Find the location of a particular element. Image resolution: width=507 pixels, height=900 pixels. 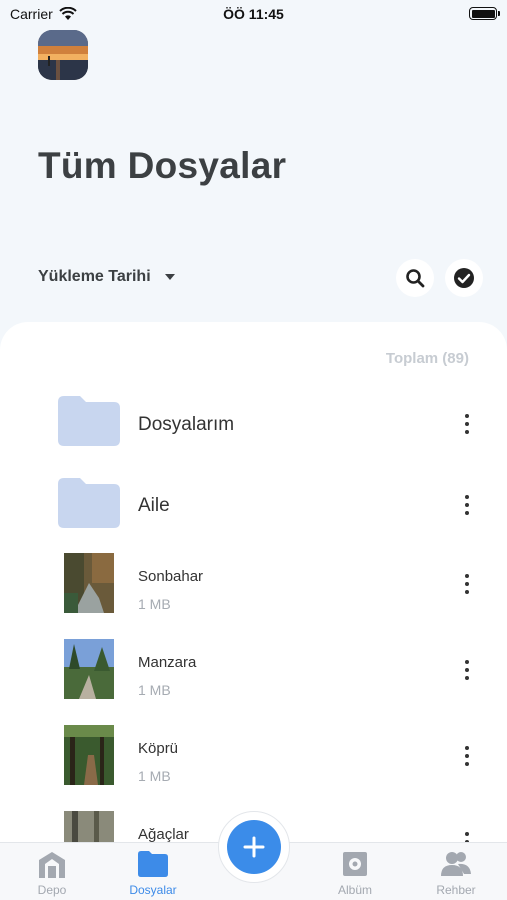

avatar-photo is located at coordinates (63, 55).